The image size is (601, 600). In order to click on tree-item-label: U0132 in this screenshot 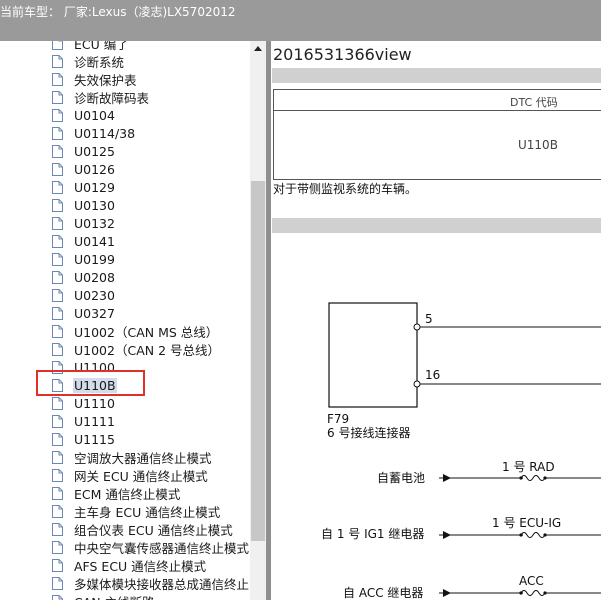, I will do `click(94, 223)`.